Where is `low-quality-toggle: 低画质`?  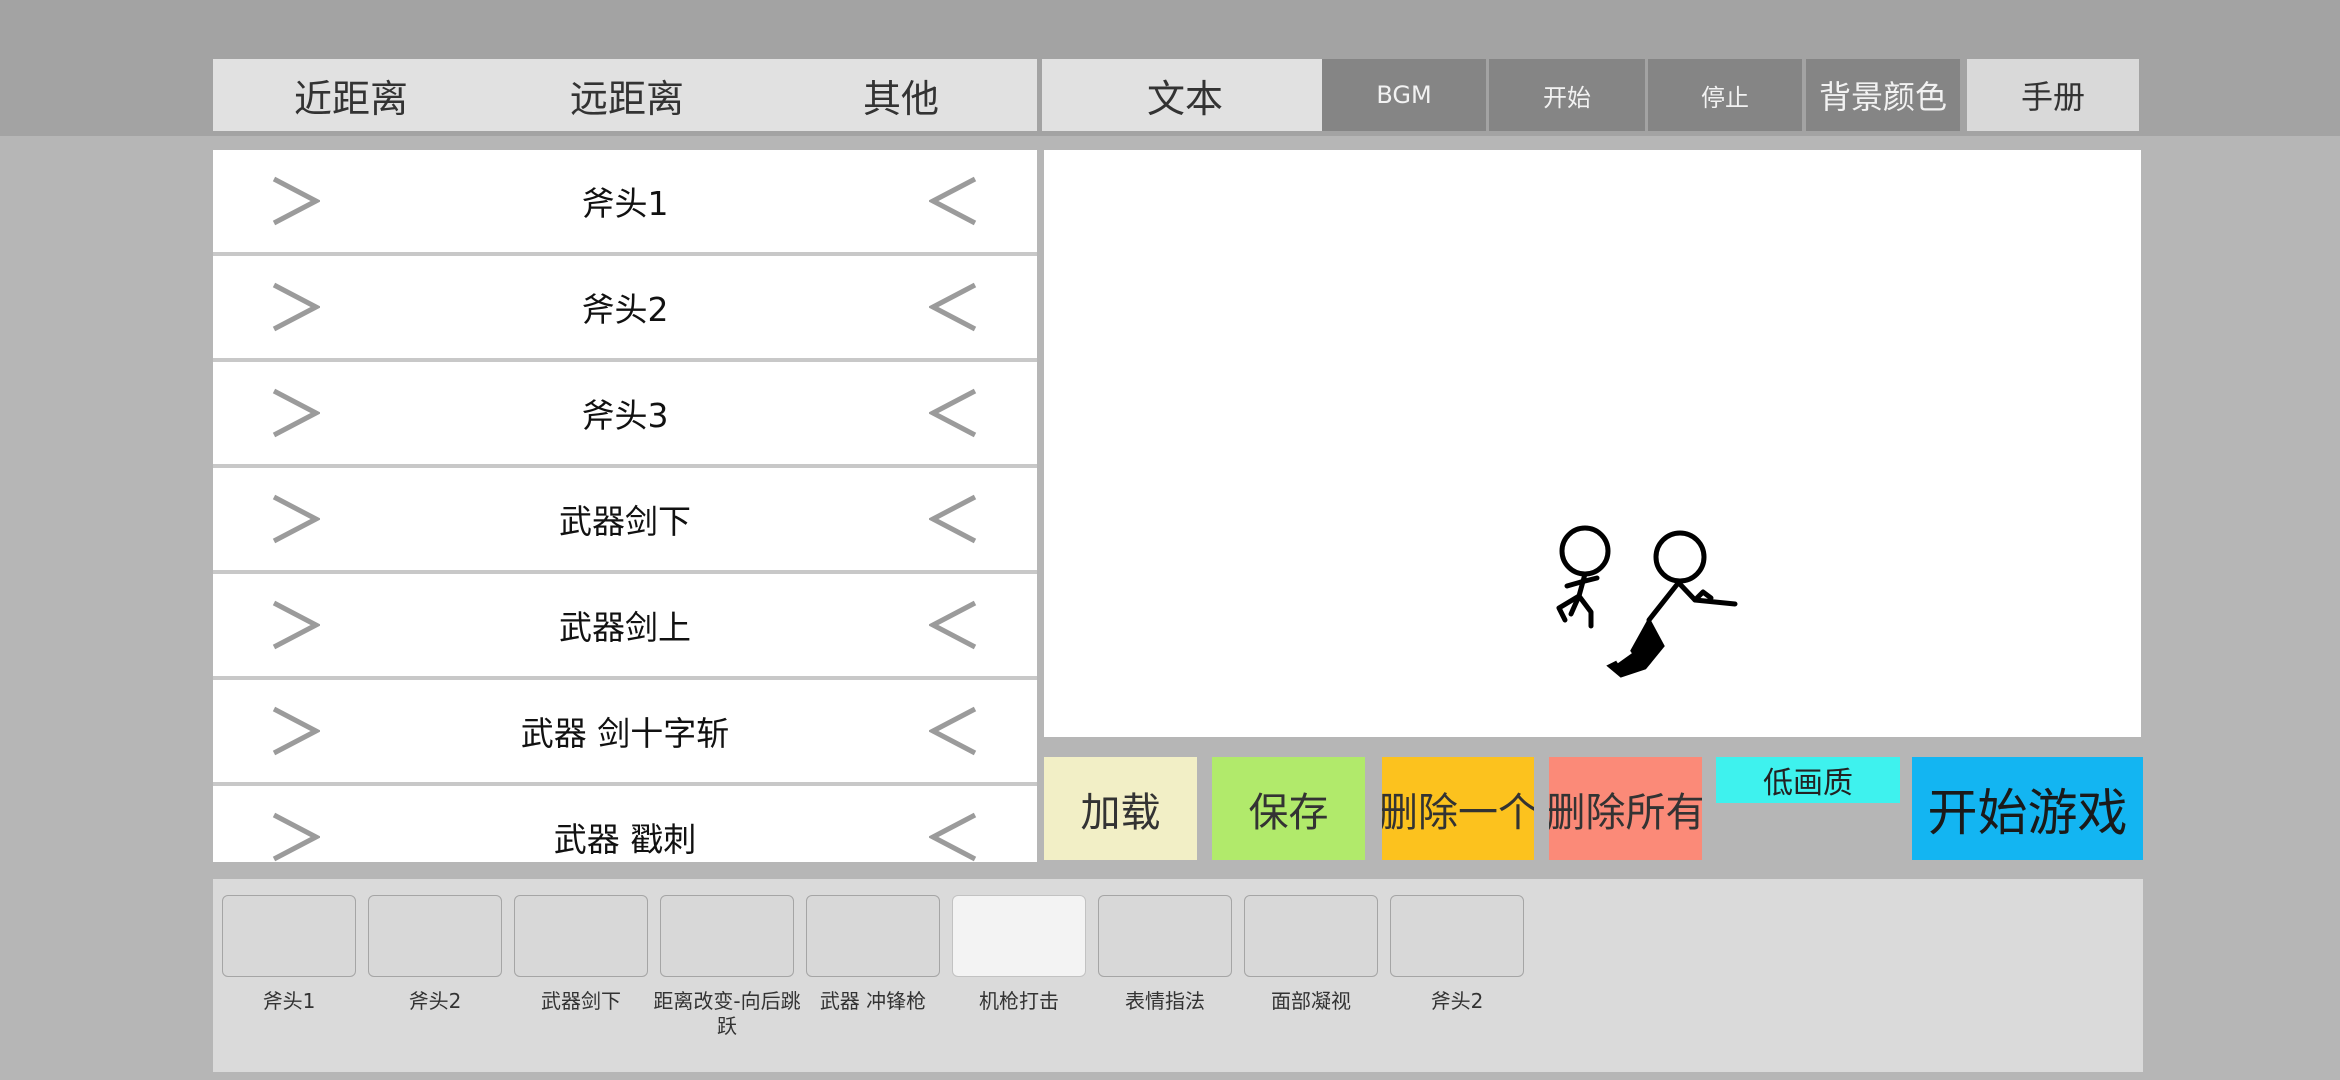 low-quality-toggle: 低画质 is located at coordinates (1808, 780).